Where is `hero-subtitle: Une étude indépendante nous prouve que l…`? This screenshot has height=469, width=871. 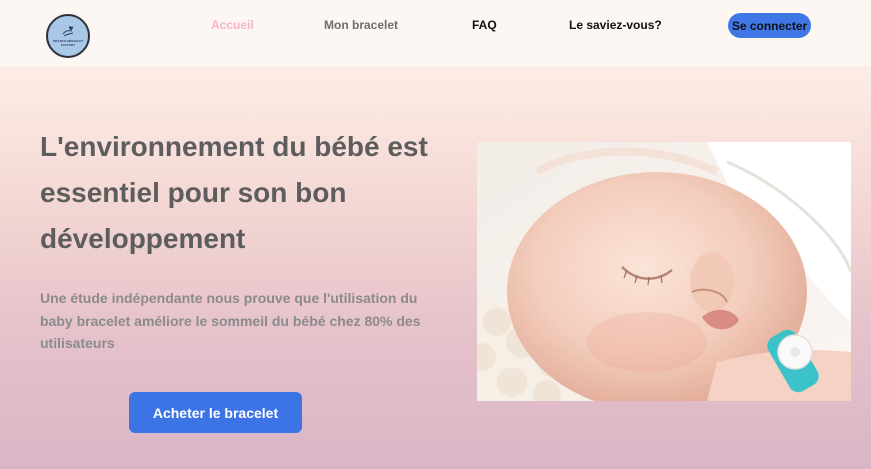
hero-subtitle: Une étude indépendante nous prouve que l… is located at coordinates (230, 320).